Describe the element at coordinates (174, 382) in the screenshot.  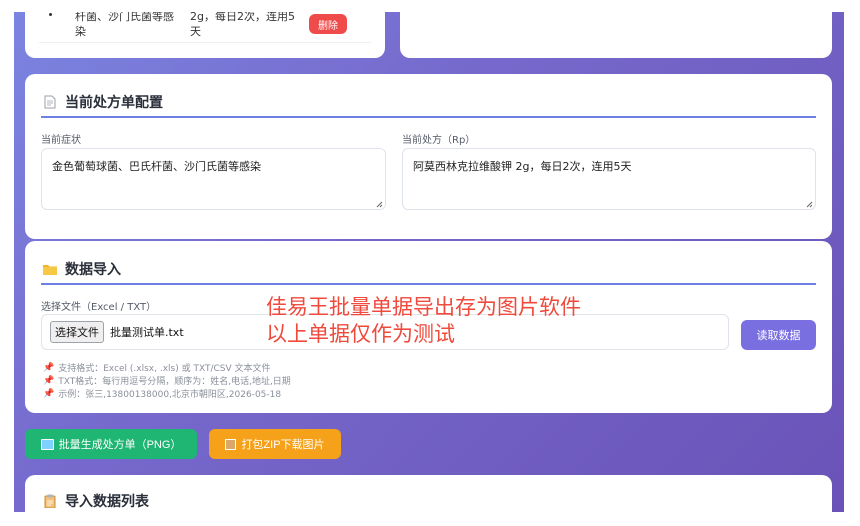
I see `note-txt-format-text: TXT格式：每行用逗号分隔，顺序为：姓名,电话,地址,日期` at that location.